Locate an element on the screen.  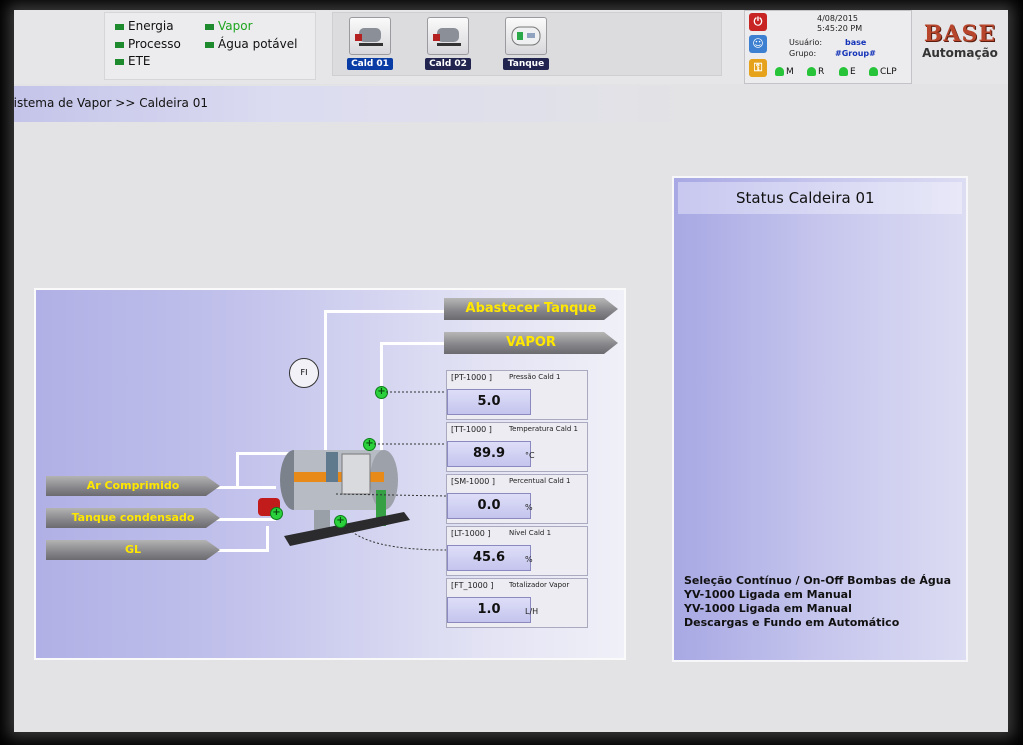
time: 5:45:20 PM is located at coordinates (840, 28).